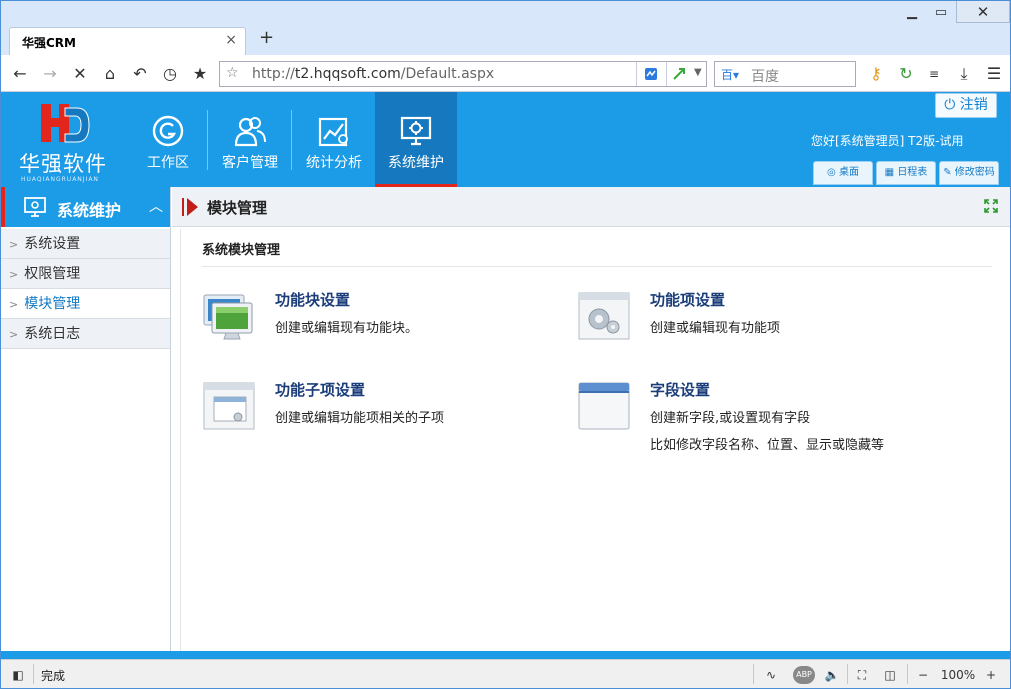 The image size is (1011, 689). Describe the element at coordinates (941, 13) in the screenshot. I see `maximize-button: ▭` at that location.